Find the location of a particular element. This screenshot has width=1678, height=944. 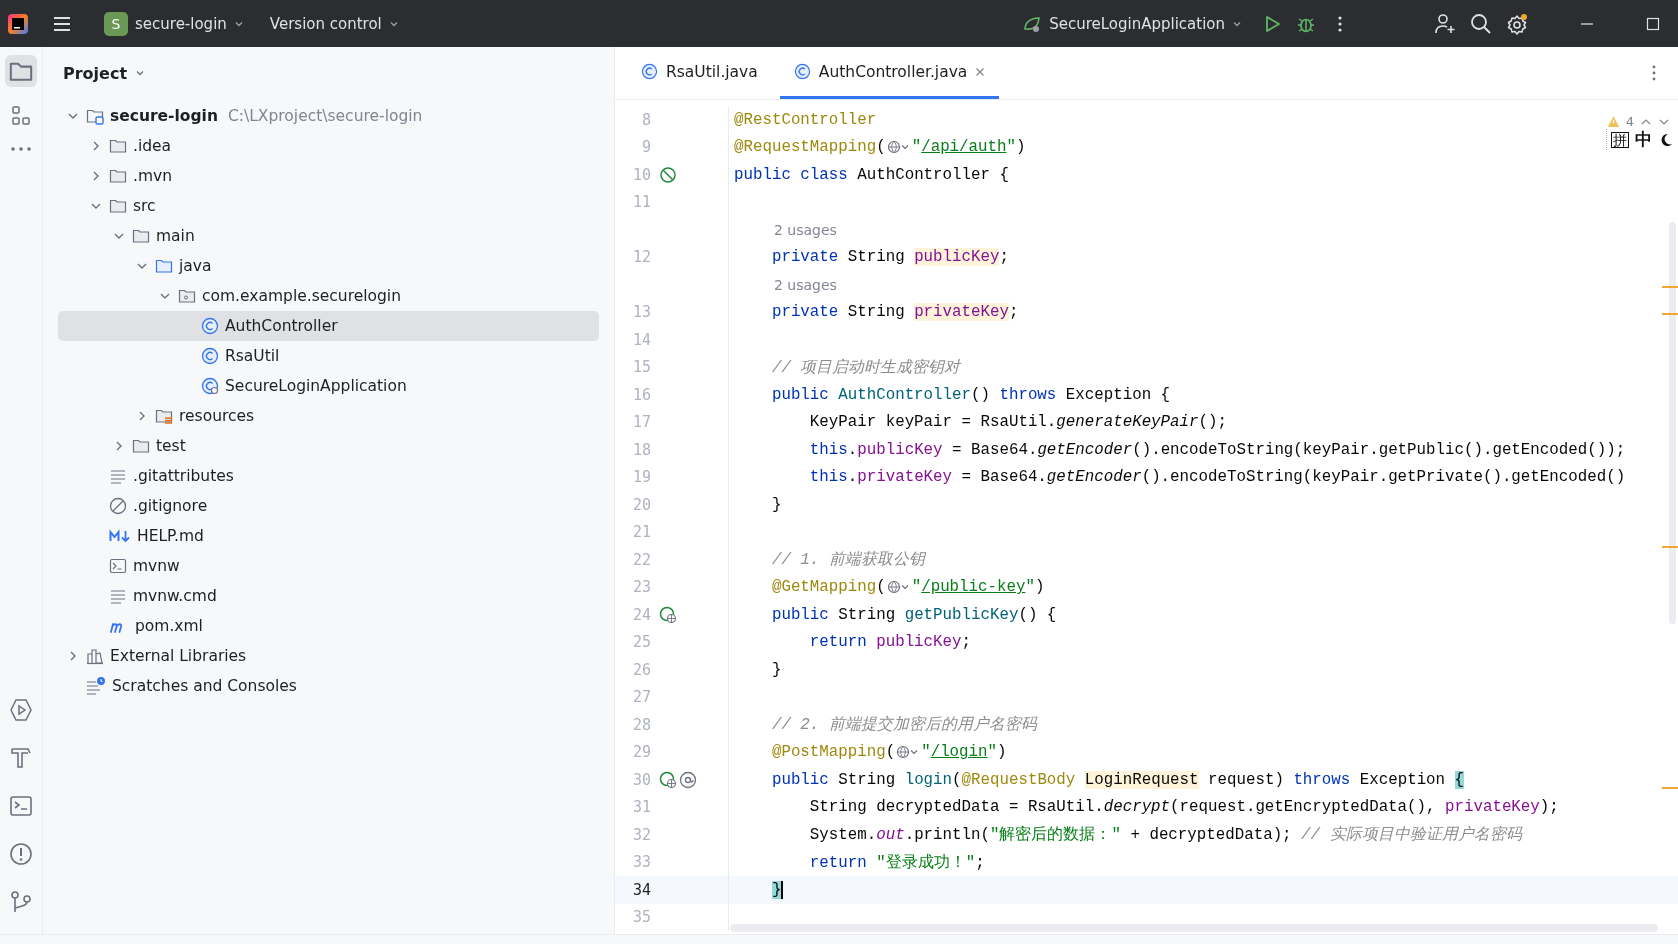

tree-item: resources is located at coordinates (328, 416).